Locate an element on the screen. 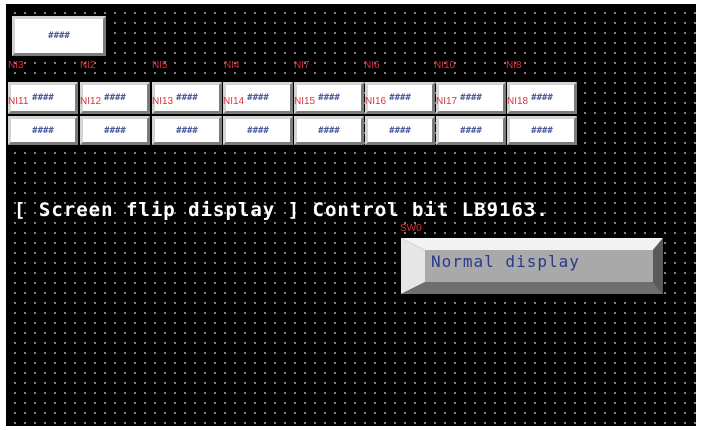  tag-label: NI11 is located at coordinates (18, 101).